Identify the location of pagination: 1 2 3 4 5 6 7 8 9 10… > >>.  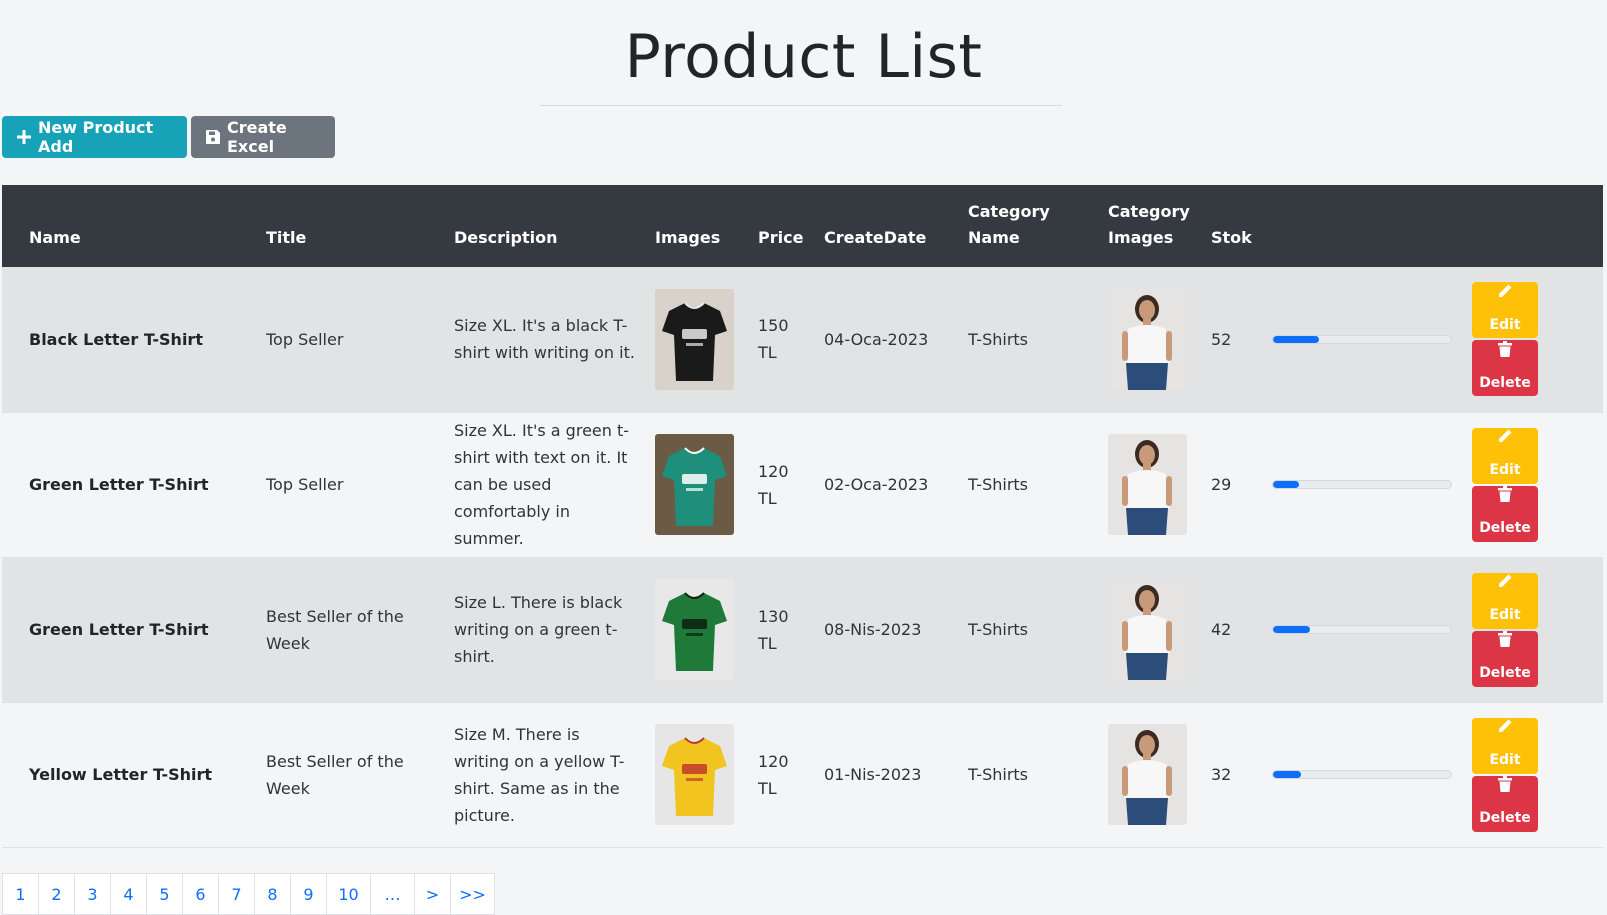
(248, 894).